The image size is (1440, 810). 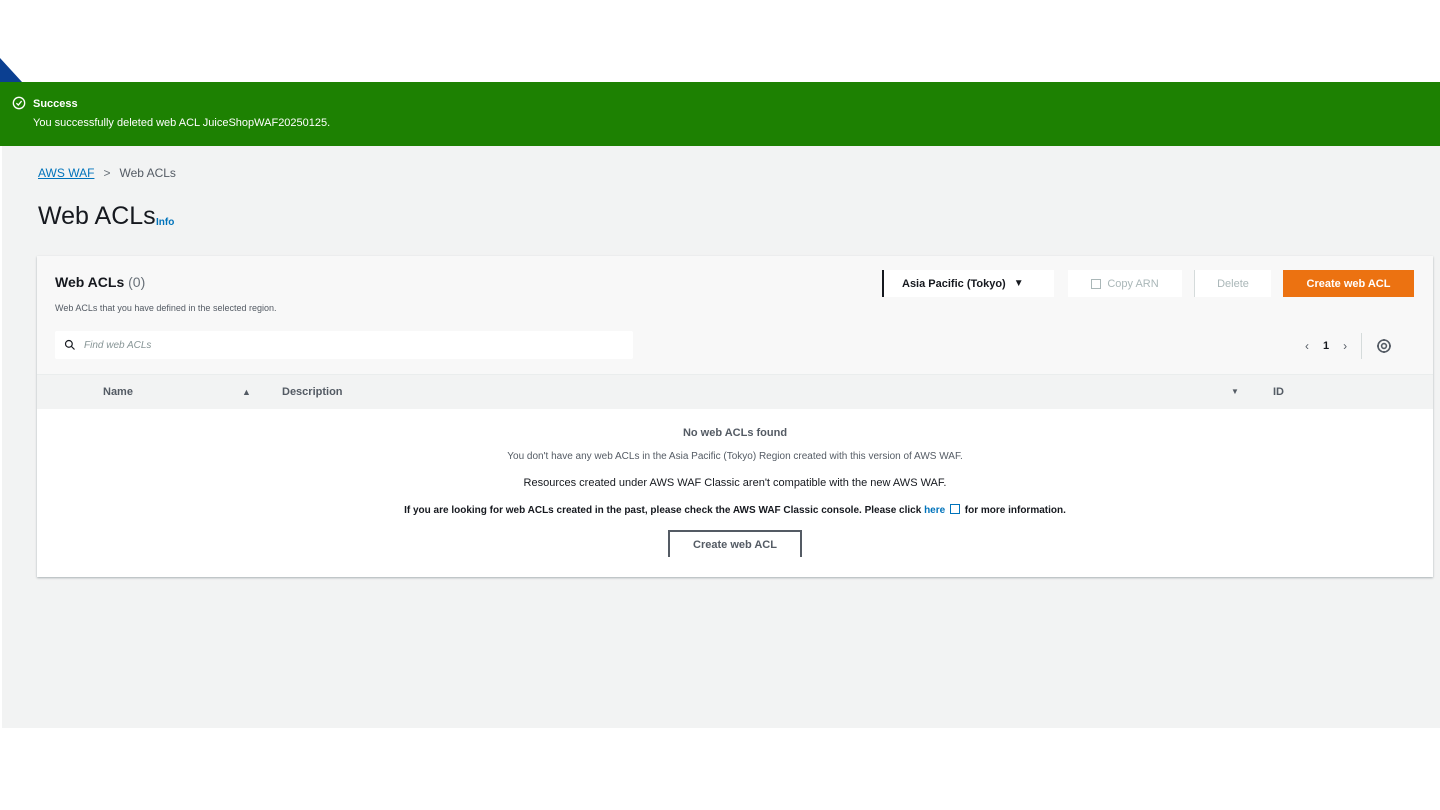 I want to click on breadcrumb-current: Web ACLs, so click(x=147, y=173).